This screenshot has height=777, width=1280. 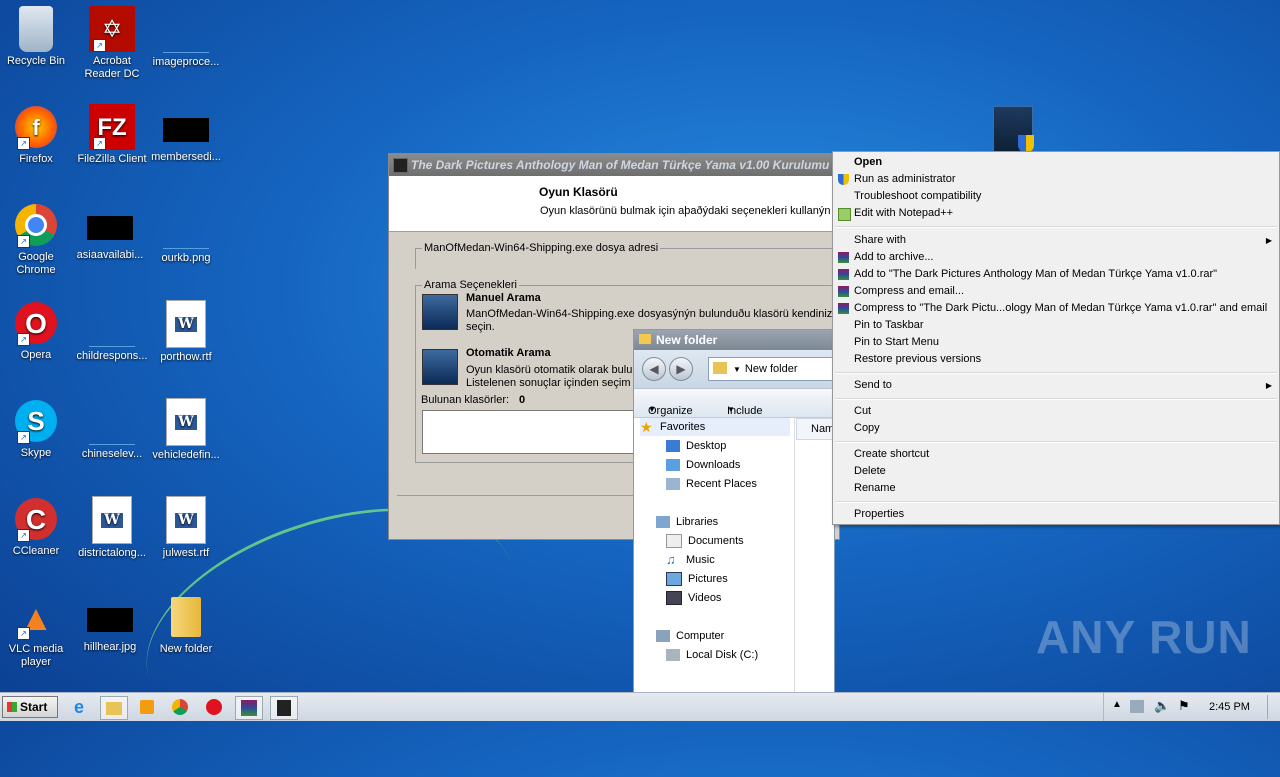 What do you see at coordinates (815, 429) in the screenshot?
I see `column-header-name: Nam` at bounding box center [815, 429].